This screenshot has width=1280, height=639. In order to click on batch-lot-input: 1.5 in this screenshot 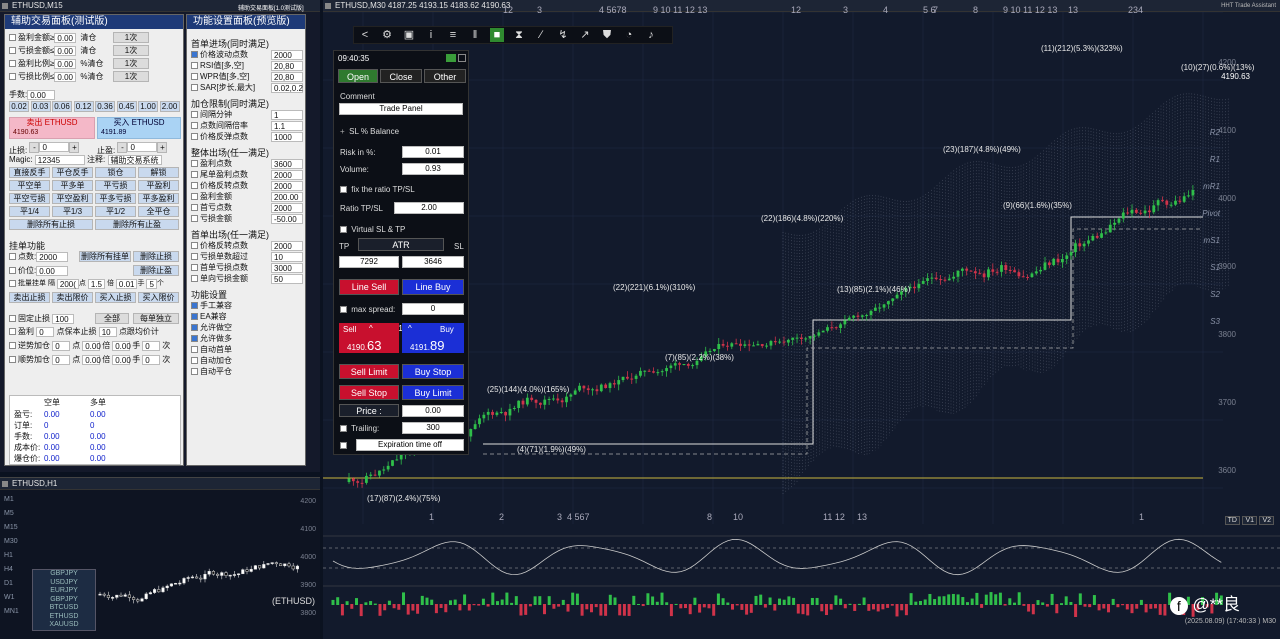, I will do `click(96, 284)`.